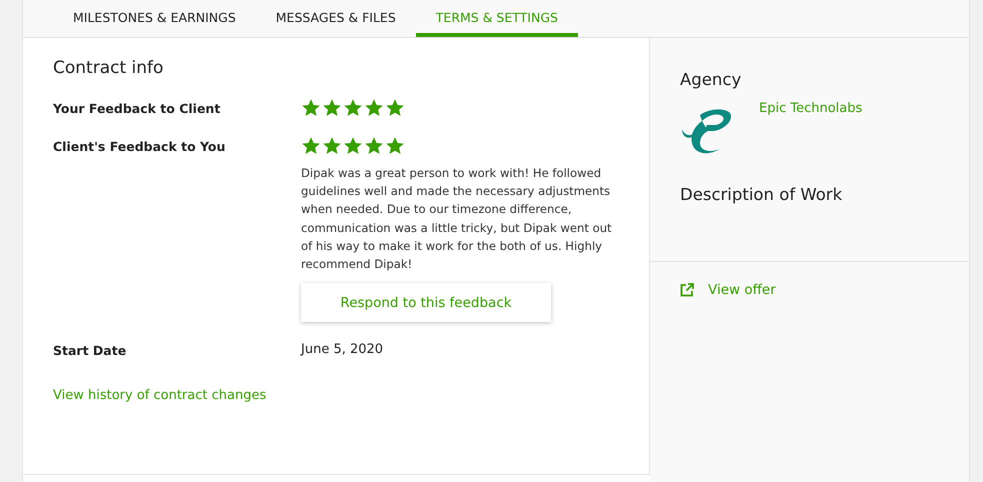 The height and width of the screenshot is (482, 983). I want to click on agency-heading: Agency, so click(711, 79).